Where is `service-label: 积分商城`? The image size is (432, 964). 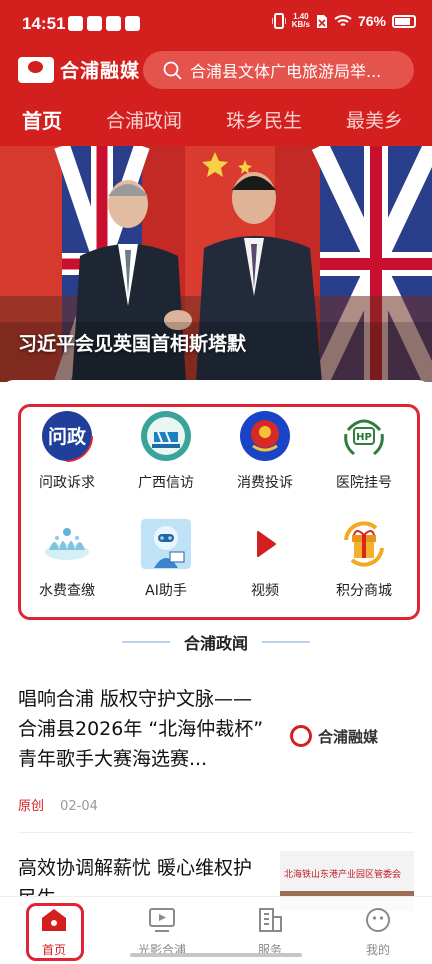 service-label: 积分商城 is located at coordinates (364, 591).